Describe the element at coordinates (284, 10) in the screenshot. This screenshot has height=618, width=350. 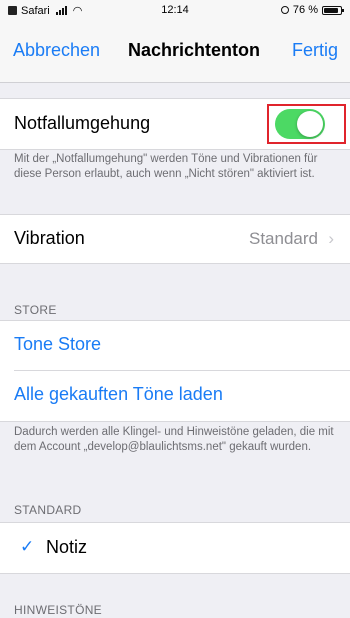
I see `alarm-icon` at that location.